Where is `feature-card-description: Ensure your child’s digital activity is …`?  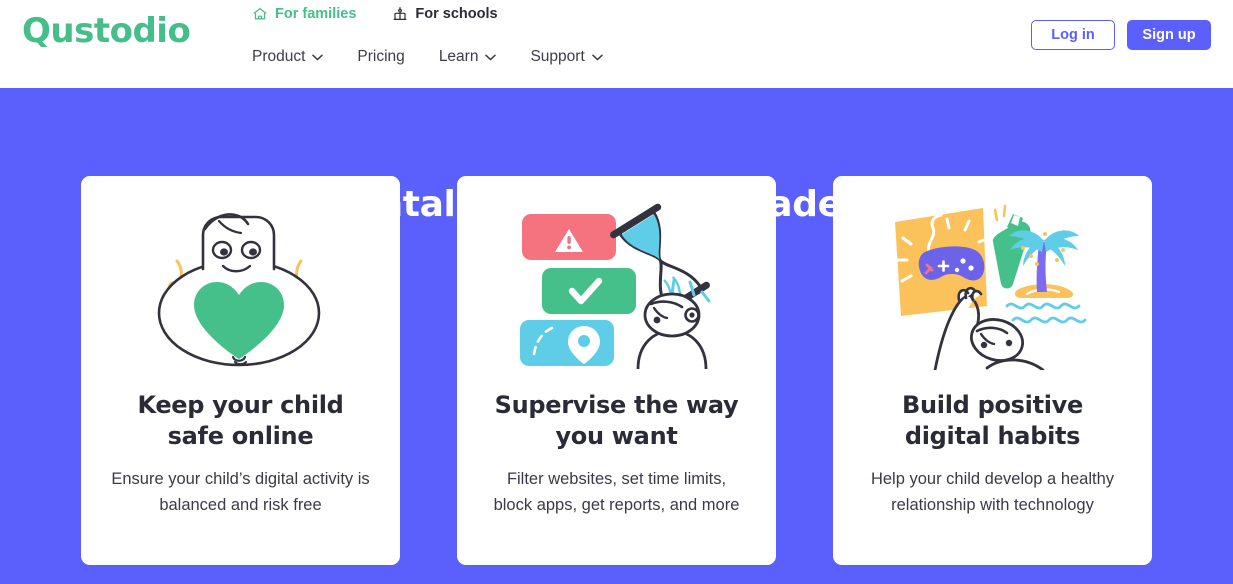 feature-card-description: Ensure your child’s digital activity is … is located at coordinates (240, 492).